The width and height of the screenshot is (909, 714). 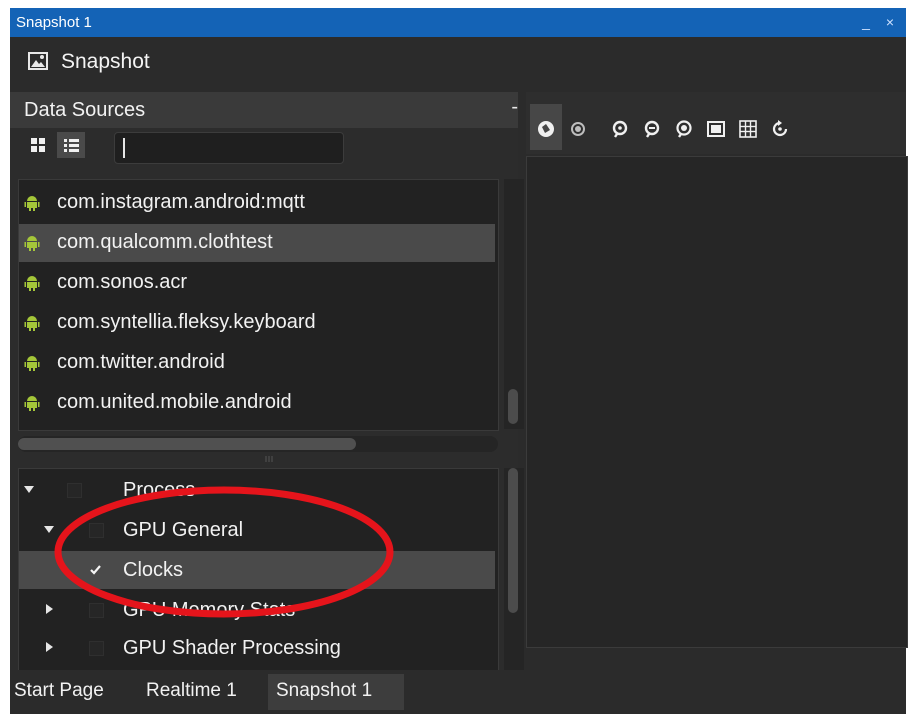 I want to click on list-view-icon, so click(x=71, y=145).